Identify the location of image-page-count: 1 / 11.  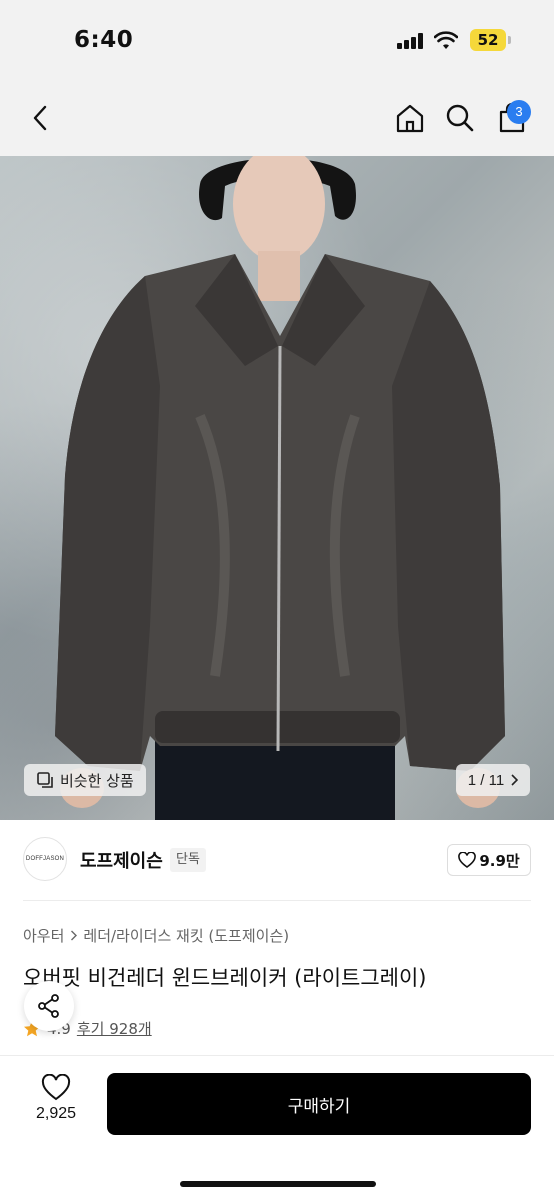
(486, 780).